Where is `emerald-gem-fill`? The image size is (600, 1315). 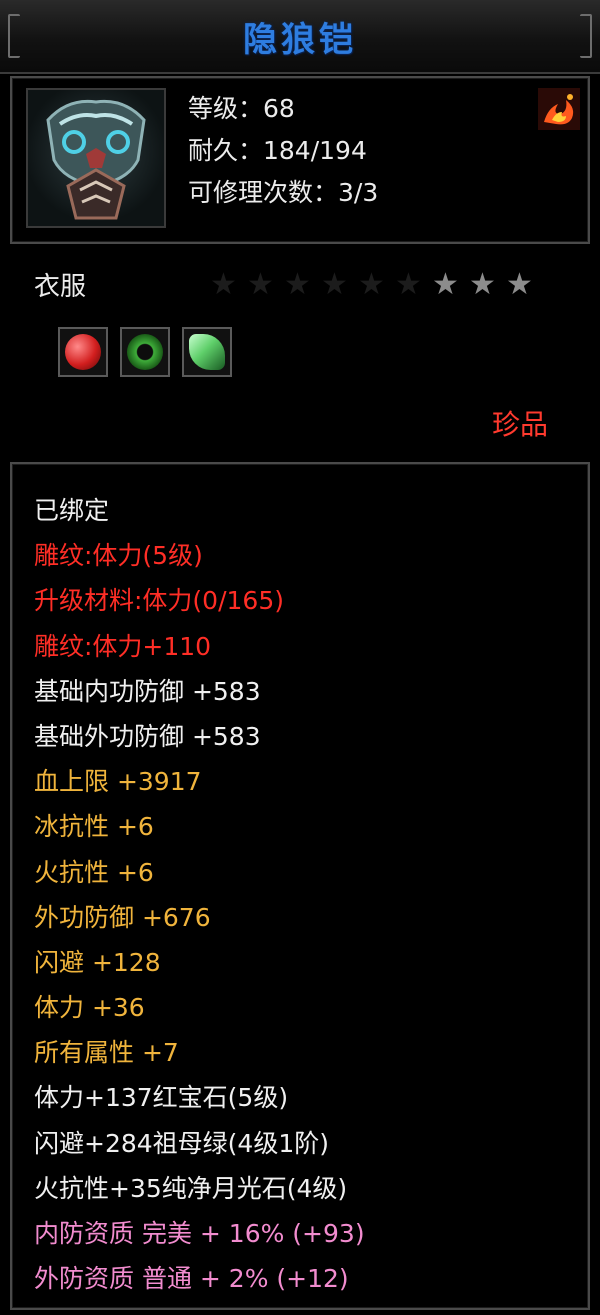 emerald-gem-fill is located at coordinates (207, 352).